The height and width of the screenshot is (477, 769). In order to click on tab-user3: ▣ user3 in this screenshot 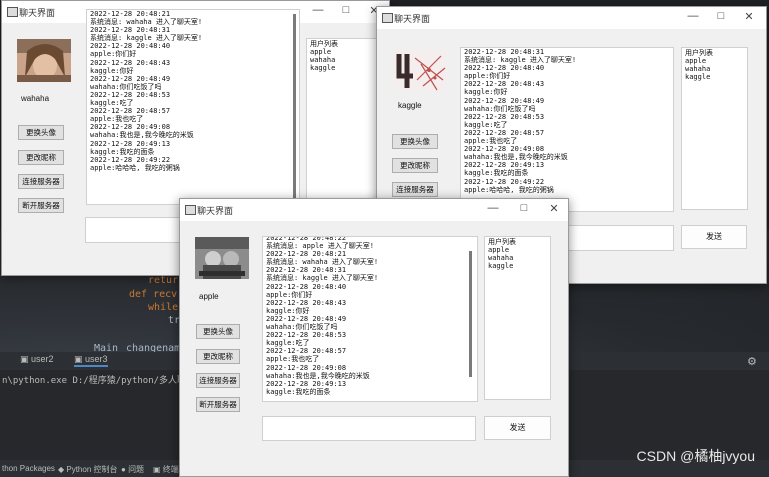, I will do `click(91, 360)`.